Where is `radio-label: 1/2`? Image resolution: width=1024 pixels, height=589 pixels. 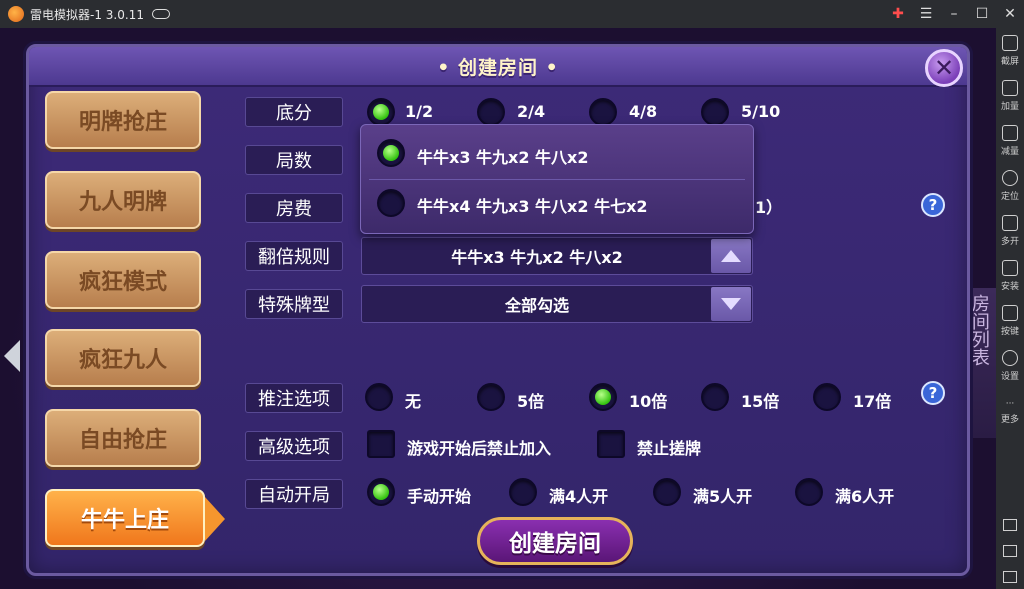 radio-label: 1/2 is located at coordinates (419, 111).